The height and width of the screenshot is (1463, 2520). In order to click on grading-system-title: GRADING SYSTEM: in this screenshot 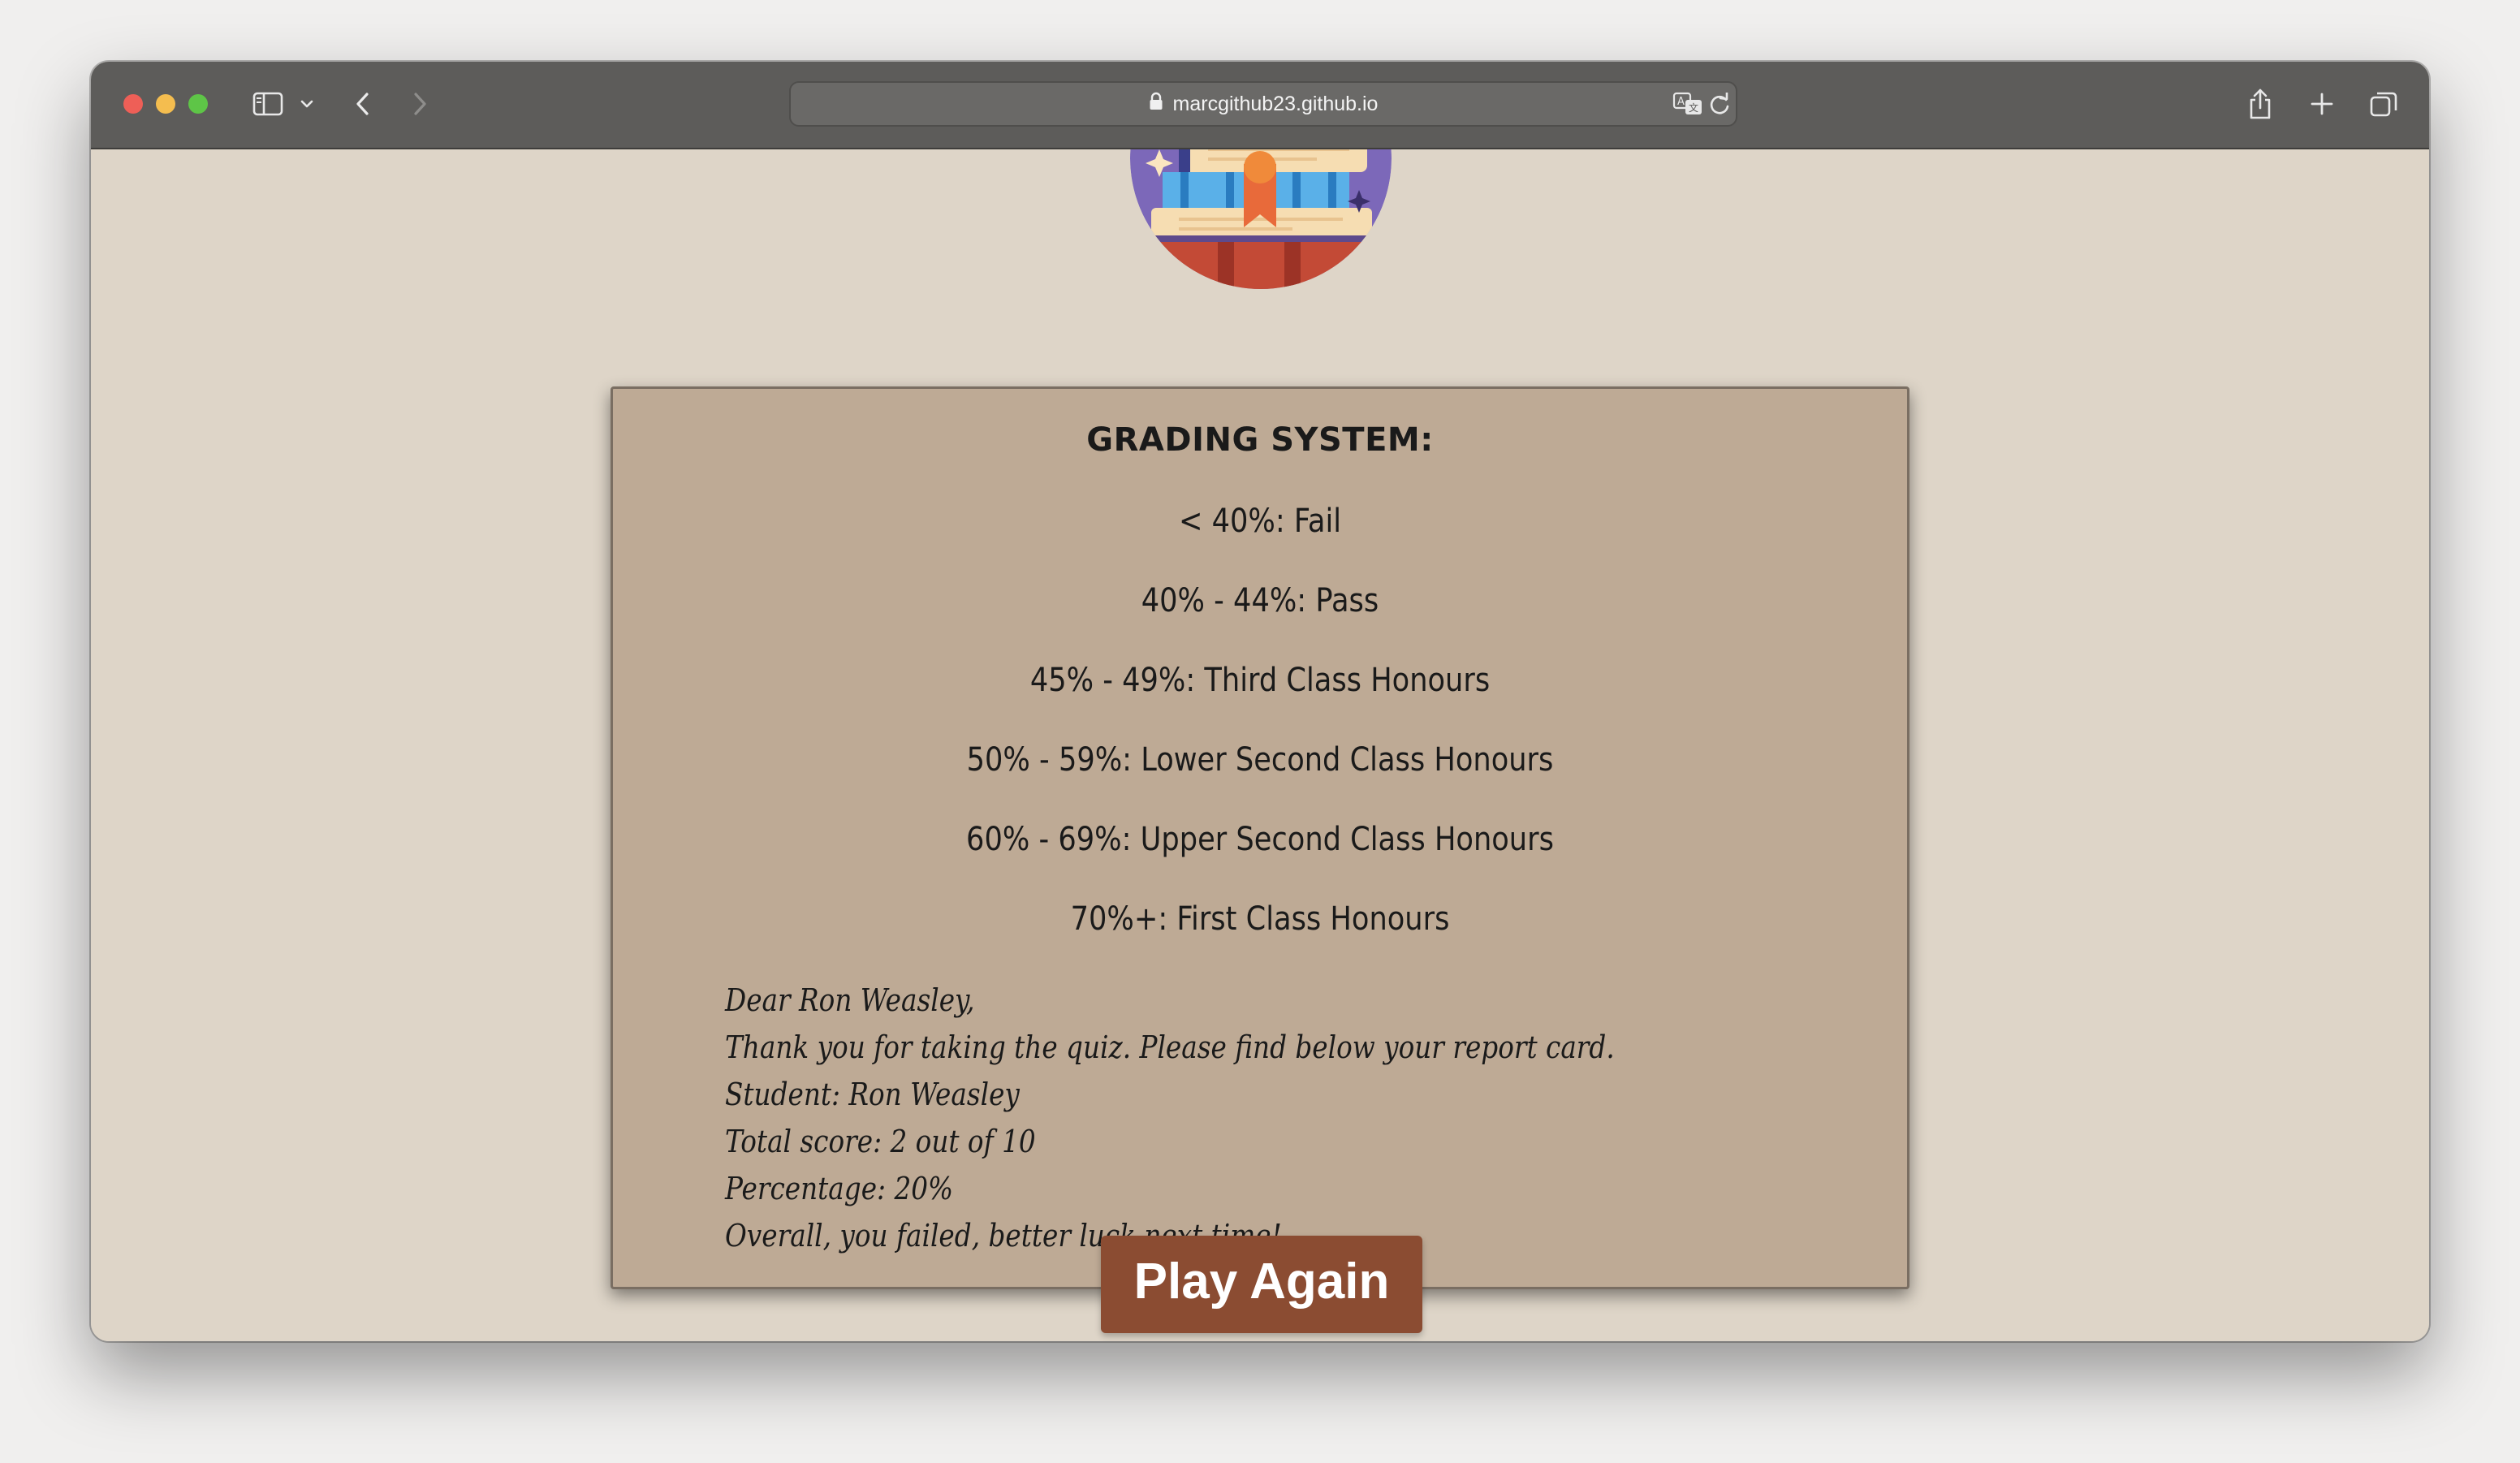, I will do `click(1260, 440)`.